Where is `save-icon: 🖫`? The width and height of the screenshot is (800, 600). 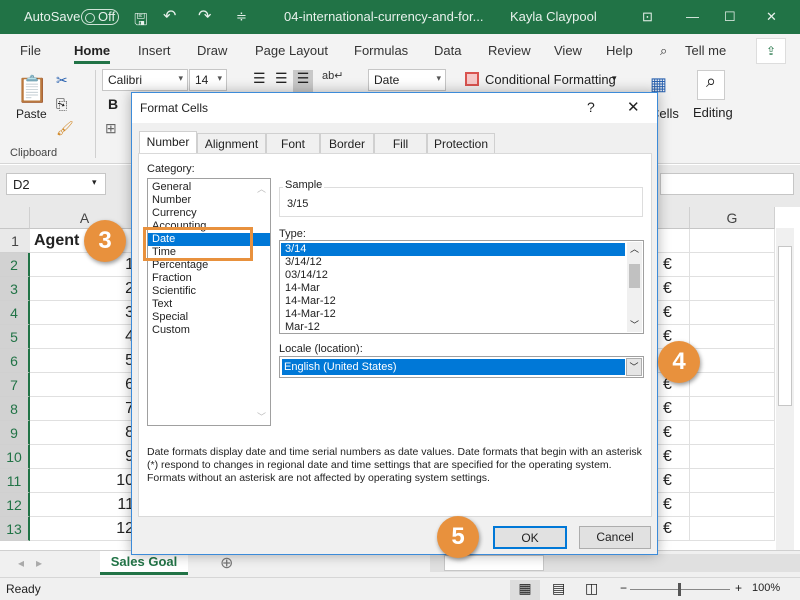
save-icon: 🖫 is located at coordinates (141, 22).